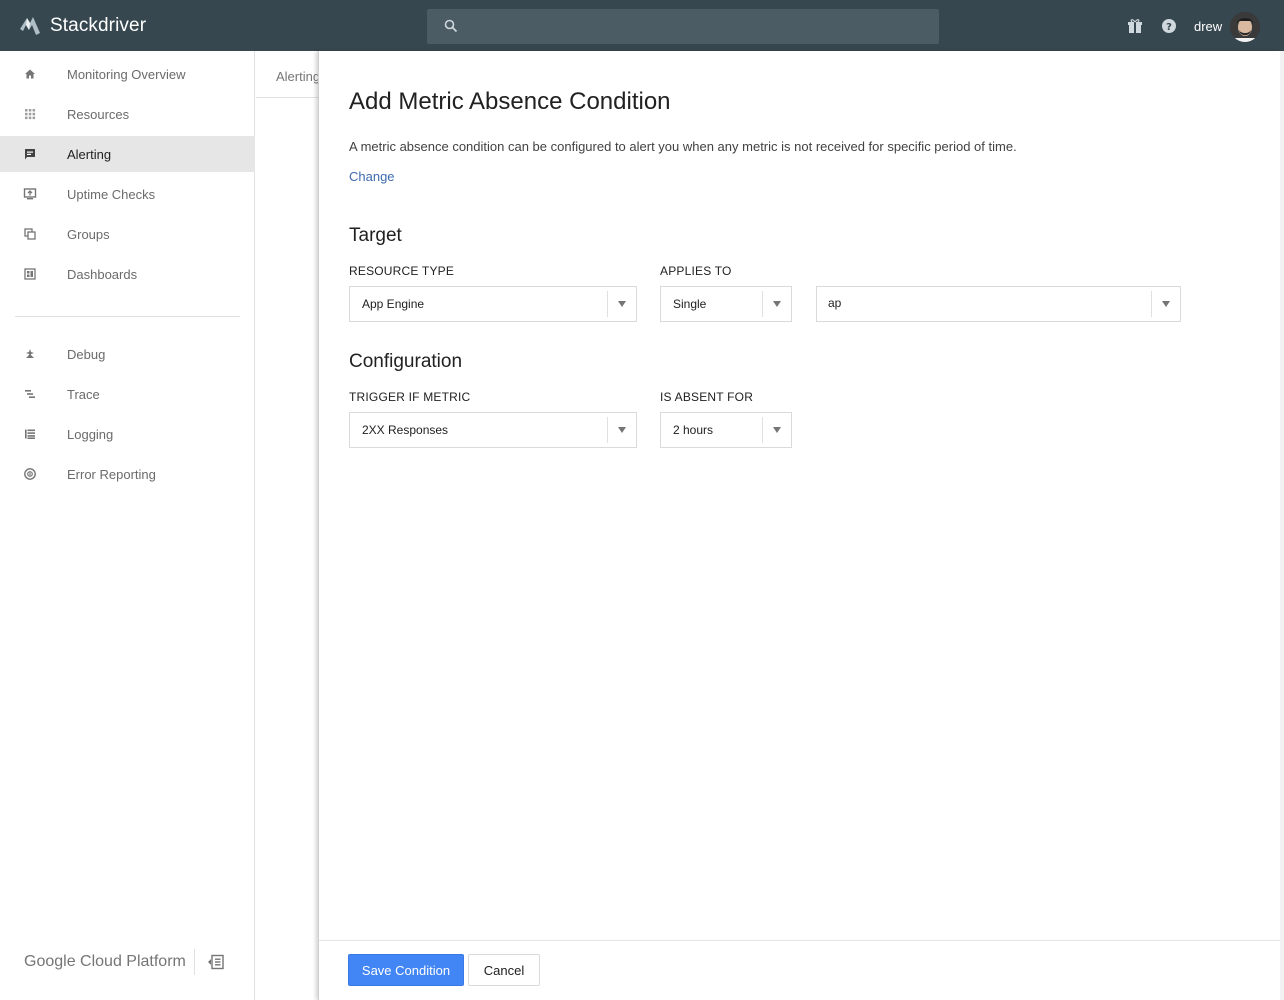 The width and height of the screenshot is (1284, 1000). What do you see at coordinates (30, 194) in the screenshot?
I see `monitor-icon` at bounding box center [30, 194].